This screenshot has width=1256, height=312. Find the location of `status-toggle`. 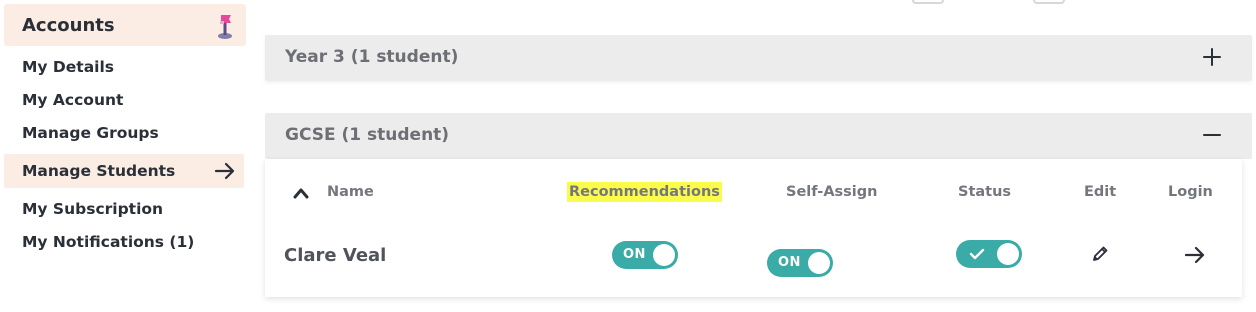

status-toggle is located at coordinates (989, 254).